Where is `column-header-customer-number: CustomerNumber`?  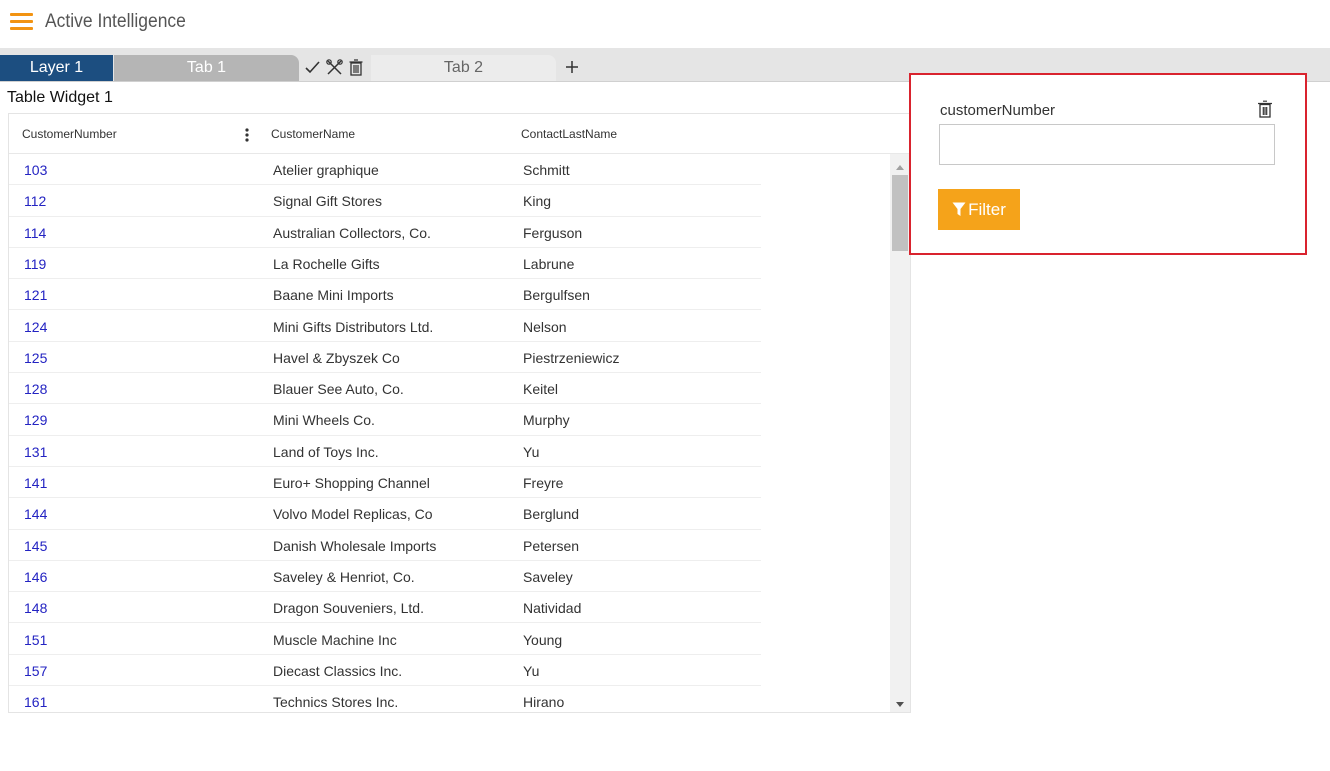
column-header-customer-number: CustomerNumber is located at coordinates (69, 134).